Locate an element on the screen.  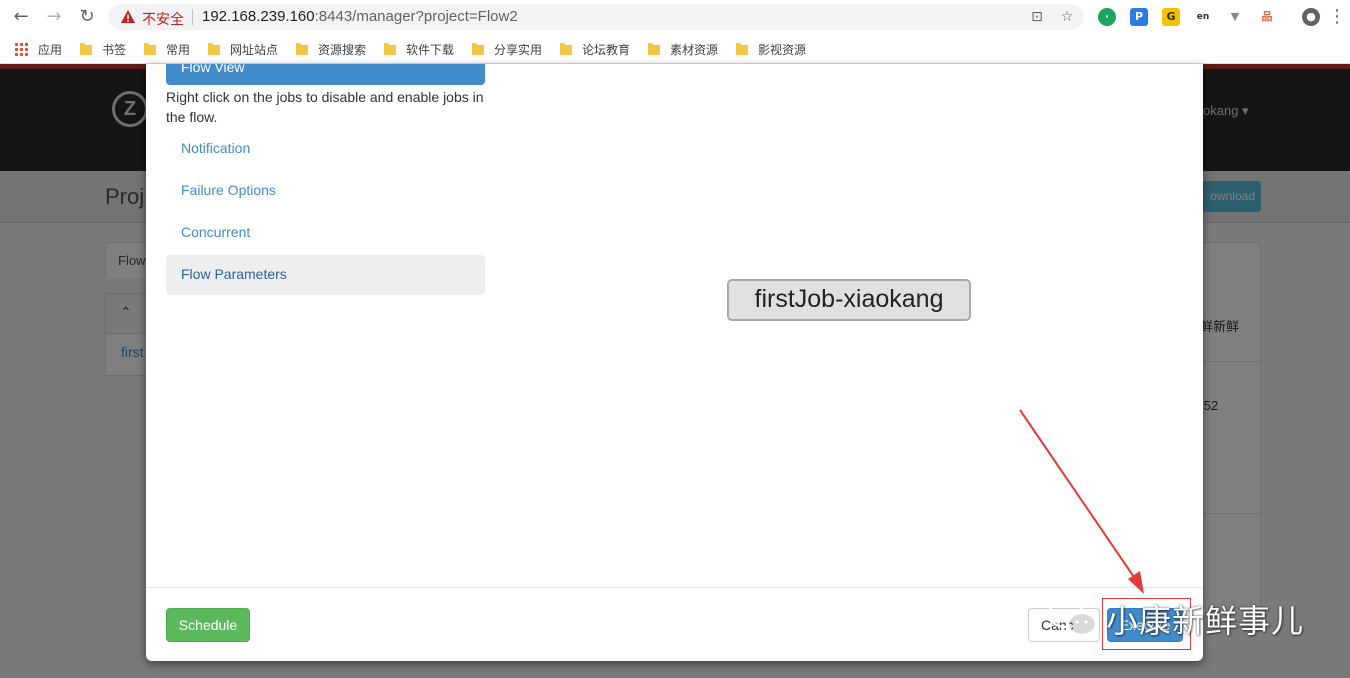
extension-sitemap-icon: 品 is located at coordinates (1267, 17).